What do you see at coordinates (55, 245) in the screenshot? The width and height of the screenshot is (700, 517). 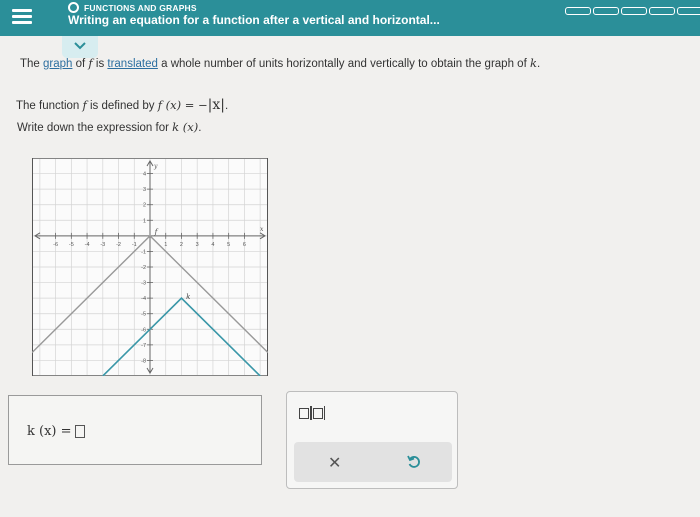 I see `x-tick-label: -6` at bounding box center [55, 245].